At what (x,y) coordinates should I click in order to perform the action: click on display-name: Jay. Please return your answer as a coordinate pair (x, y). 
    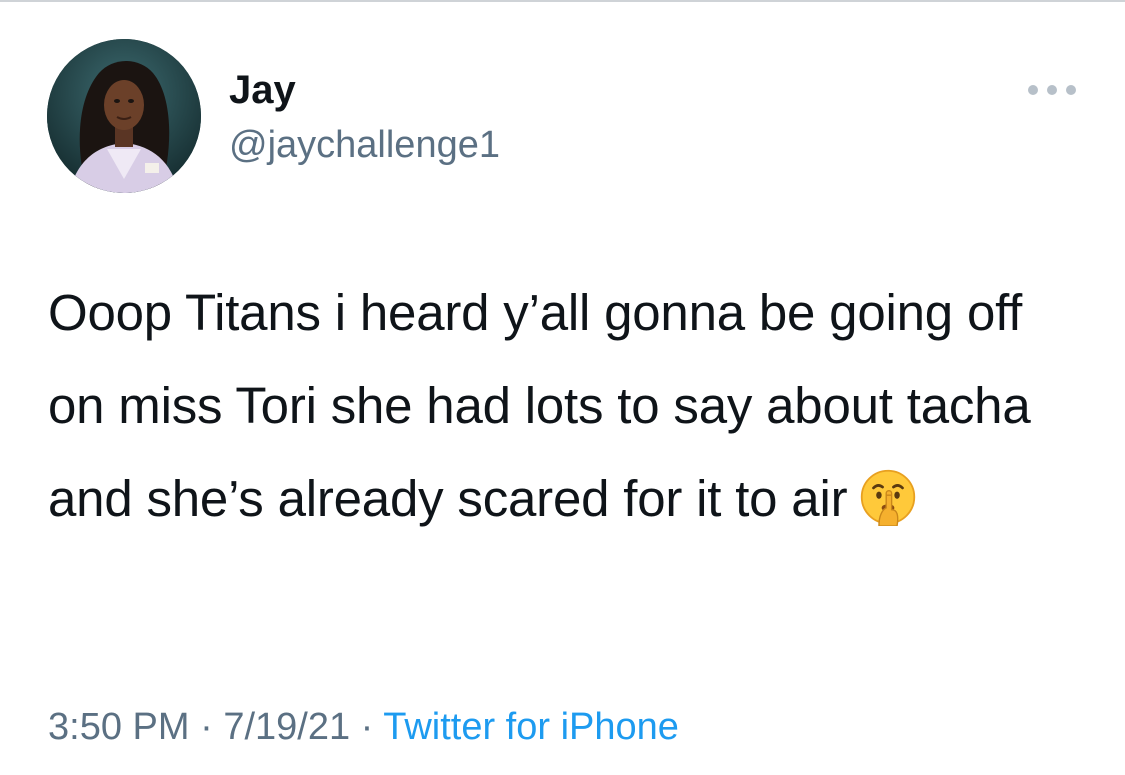
    Looking at the image, I should click on (262, 90).